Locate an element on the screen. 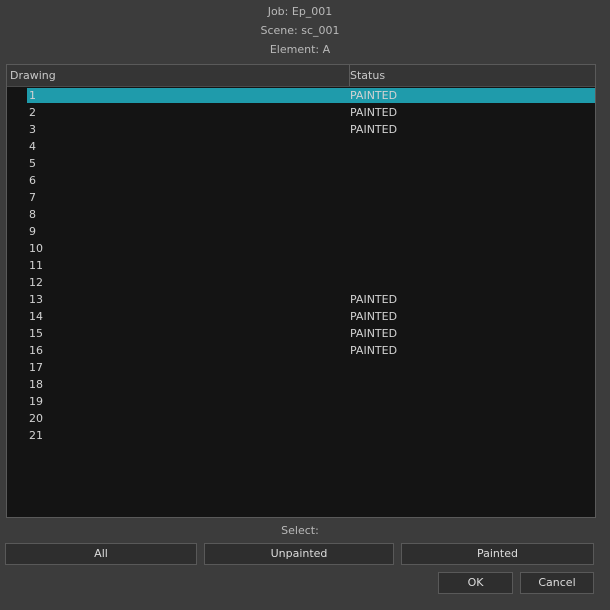 The image size is (610, 610). drawing-cell: 20 is located at coordinates (36, 418).